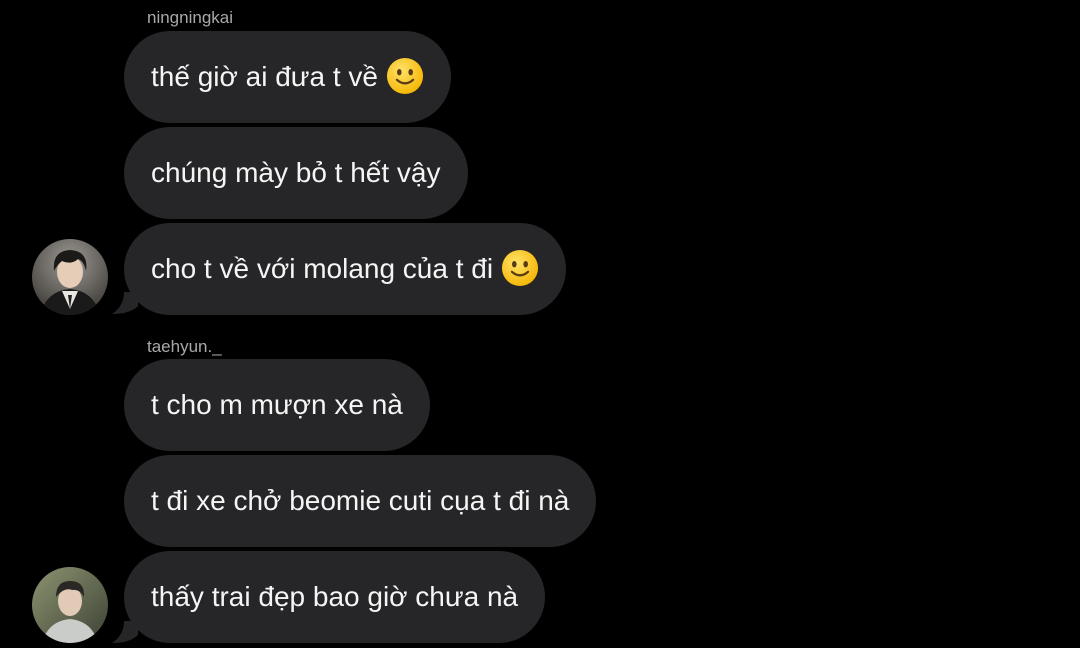 The height and width of the screenshot is (648, 1080). I want to click on message-bubble: t cho m mượn xe nà, so click(277, 405).